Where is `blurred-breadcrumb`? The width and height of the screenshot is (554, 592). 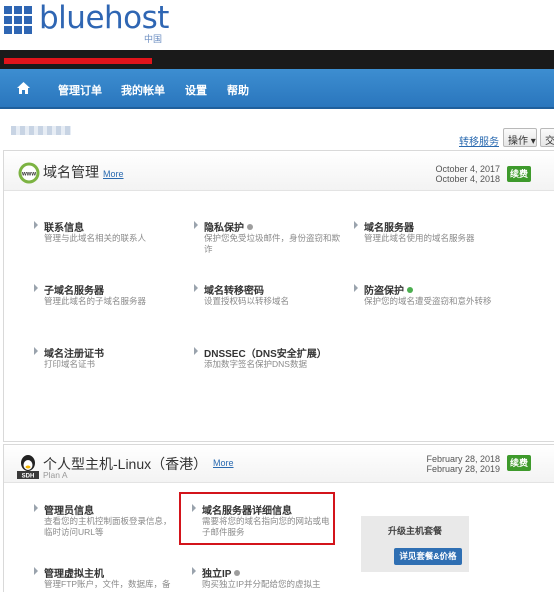
blurred-breadcrumb is located at coordinates (41, 130).